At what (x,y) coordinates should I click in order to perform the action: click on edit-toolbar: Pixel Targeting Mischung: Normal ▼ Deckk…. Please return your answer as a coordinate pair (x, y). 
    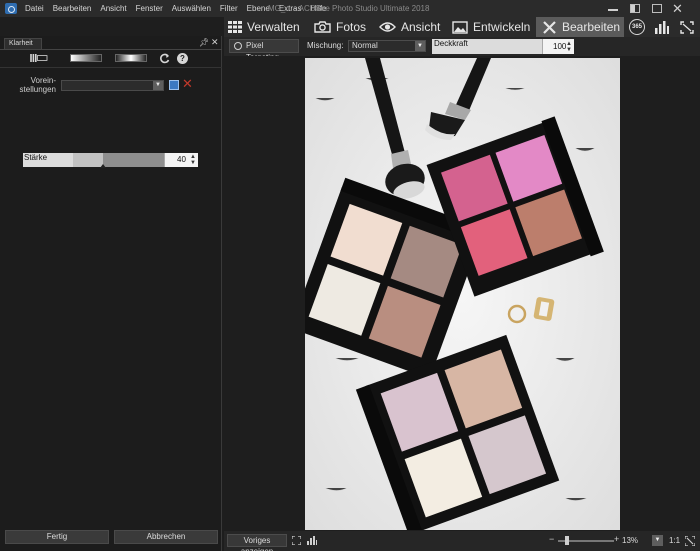
    Looking at the image, I should click on (462, 49).